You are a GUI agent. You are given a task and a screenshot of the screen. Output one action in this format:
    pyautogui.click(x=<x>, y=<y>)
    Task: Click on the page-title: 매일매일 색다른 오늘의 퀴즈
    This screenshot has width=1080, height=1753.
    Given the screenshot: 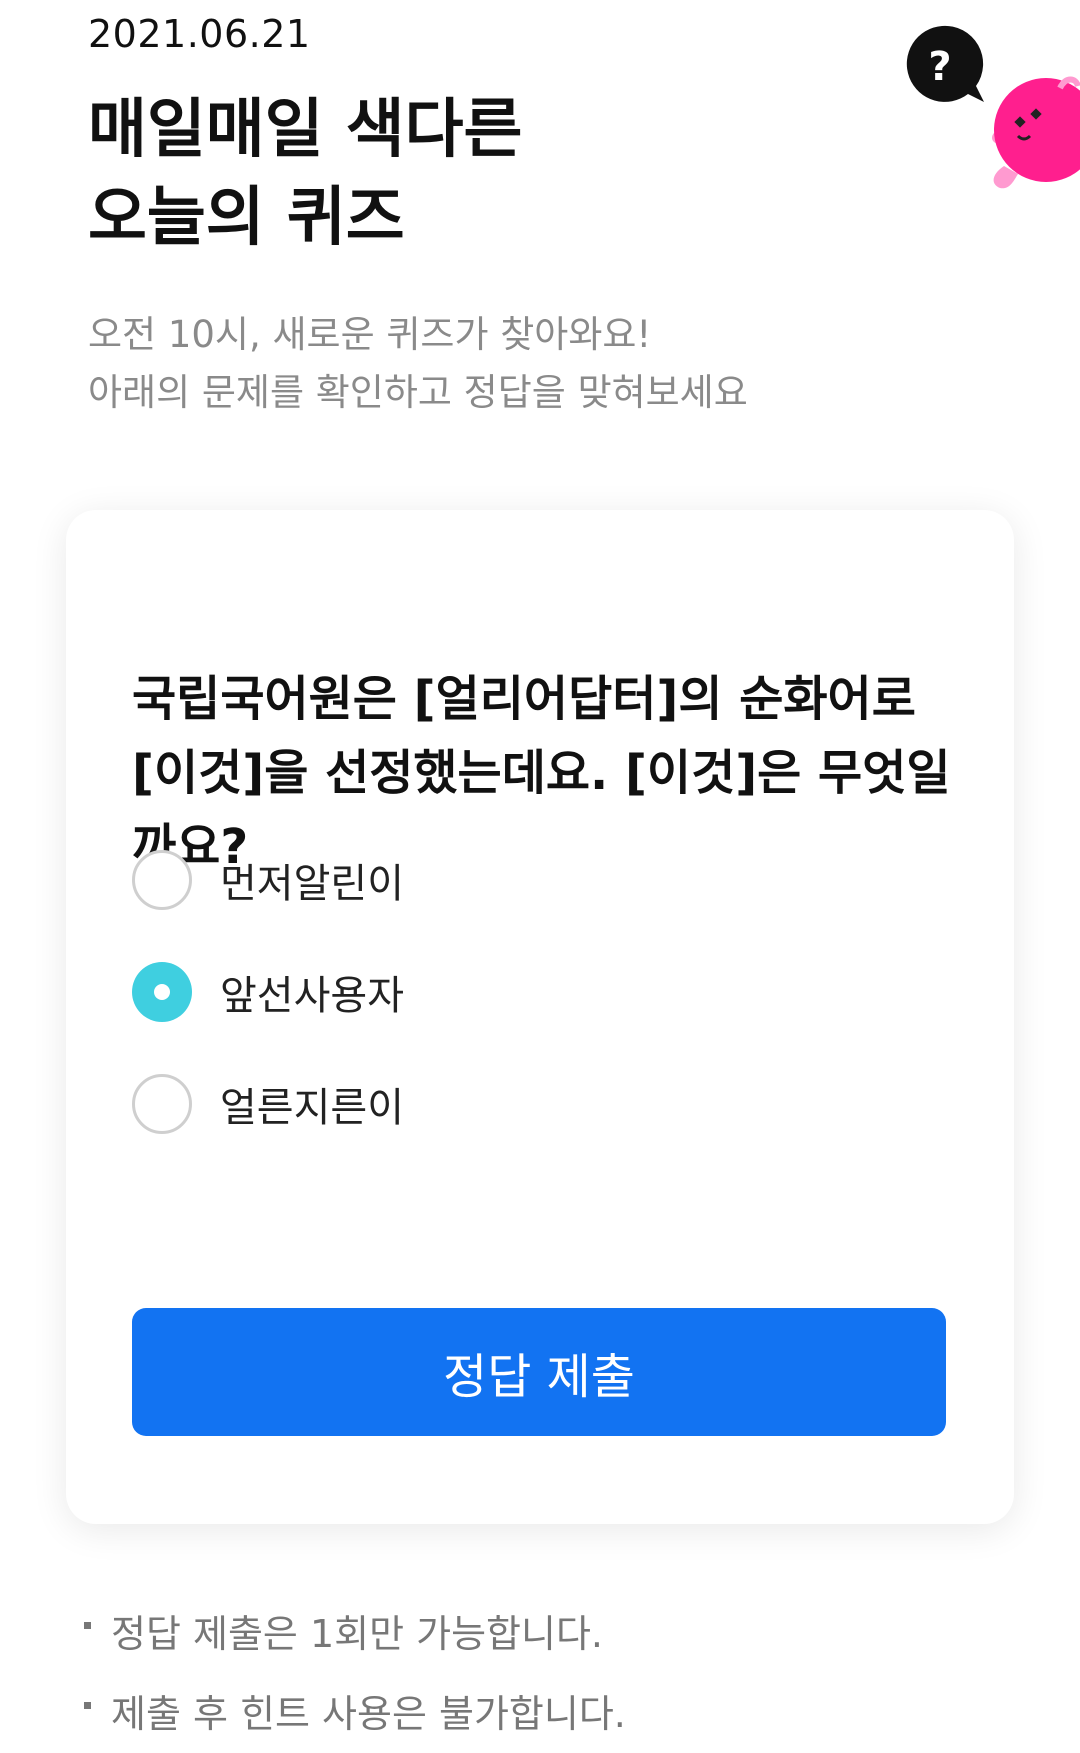 What is the action you would take?
    pyautogui.click(x=305, y=174)
    